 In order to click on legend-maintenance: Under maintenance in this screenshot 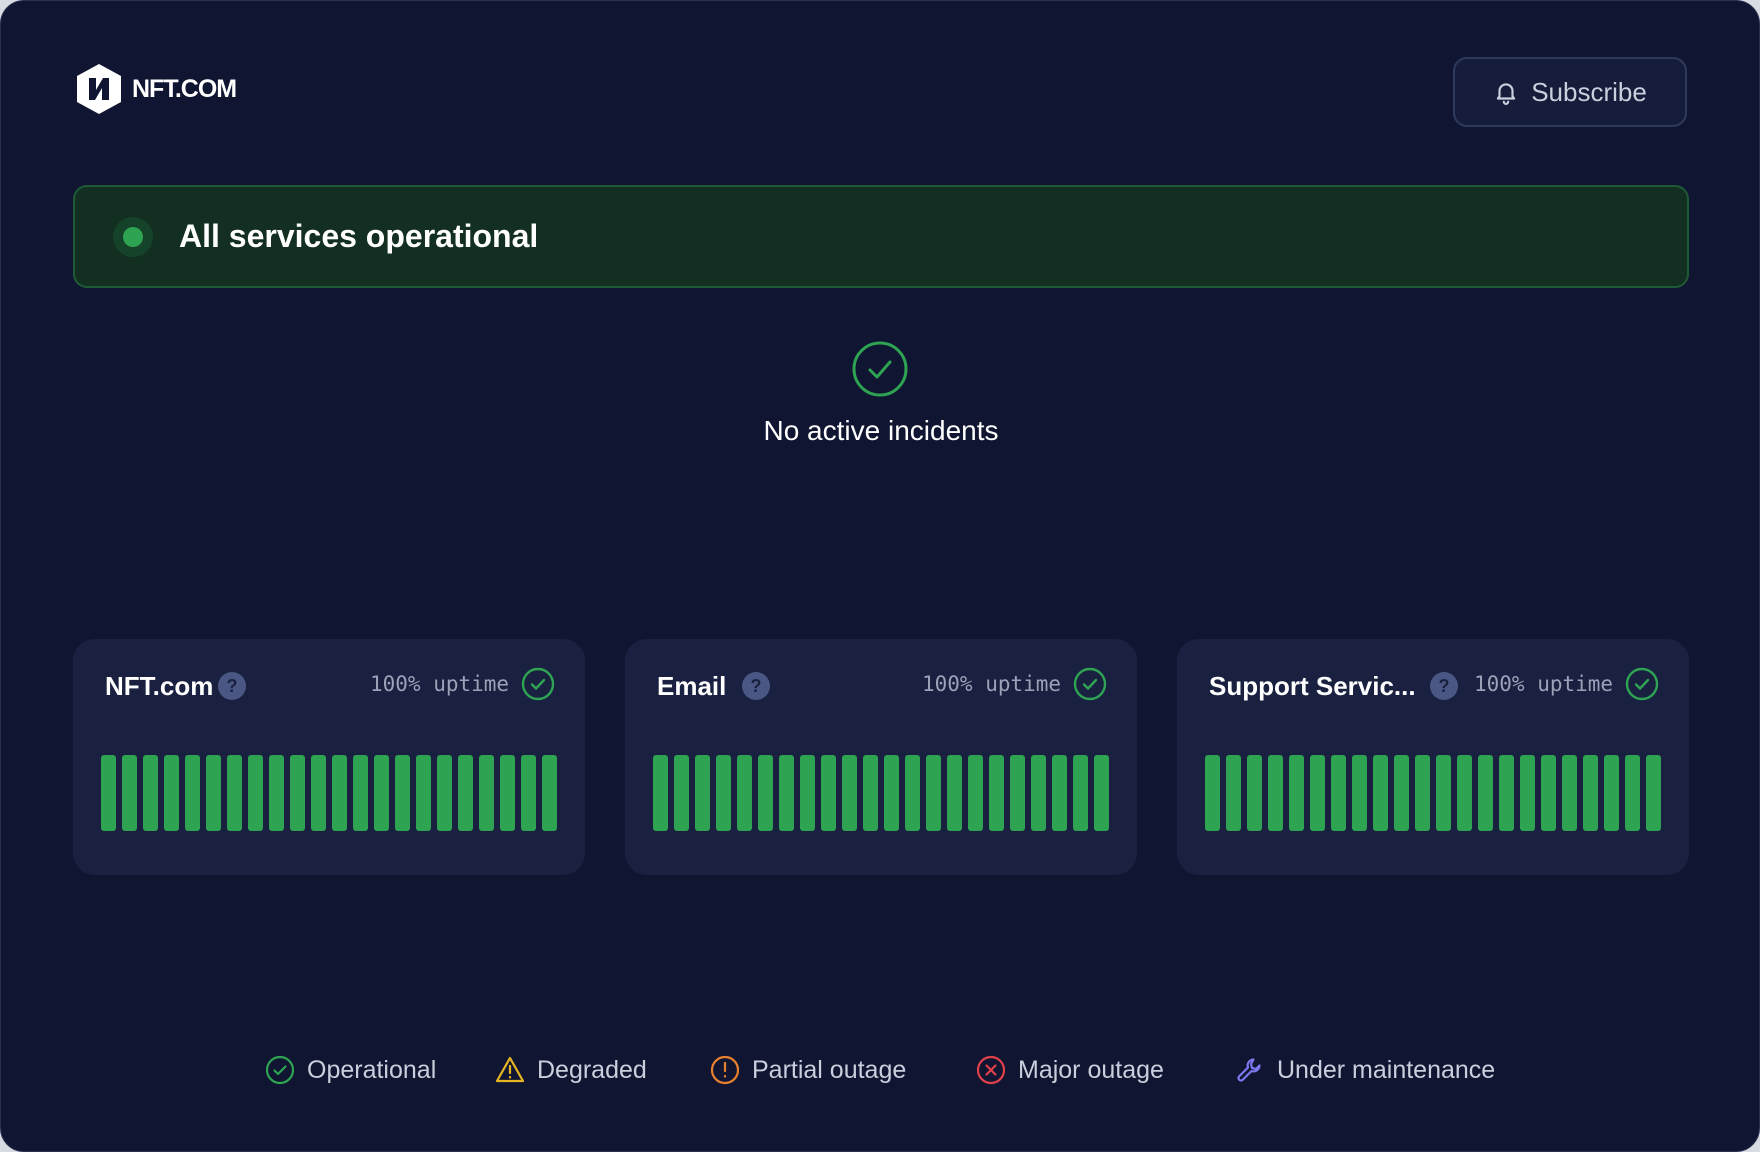, I will do `click(1365, 1070)`.